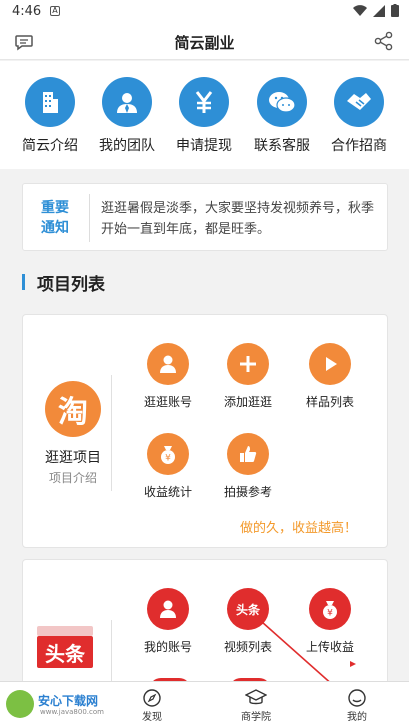  Describe the element at coordinates (247, 492) in the screenshot. I see `grid-item-label: 拍摄参考` at that location.